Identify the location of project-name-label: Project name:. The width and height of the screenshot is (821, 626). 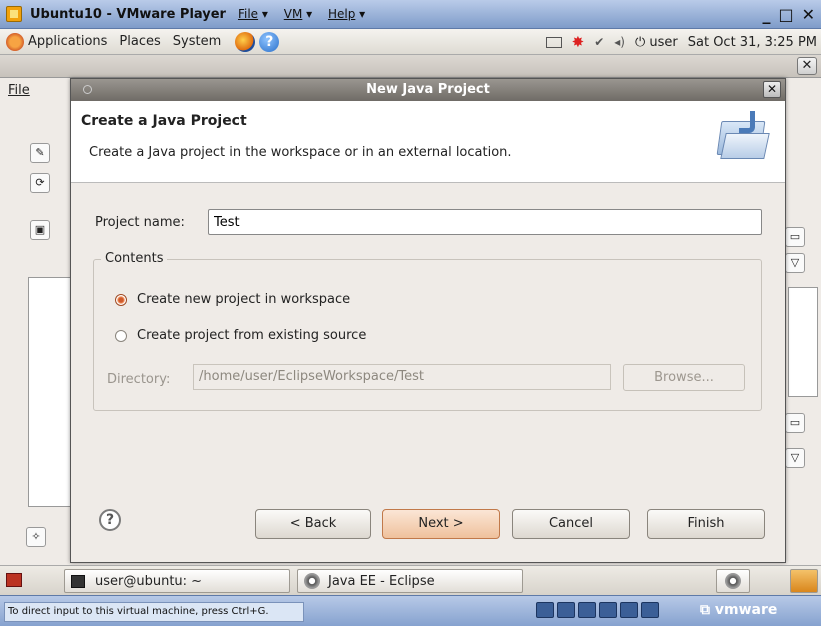
(140, 222).